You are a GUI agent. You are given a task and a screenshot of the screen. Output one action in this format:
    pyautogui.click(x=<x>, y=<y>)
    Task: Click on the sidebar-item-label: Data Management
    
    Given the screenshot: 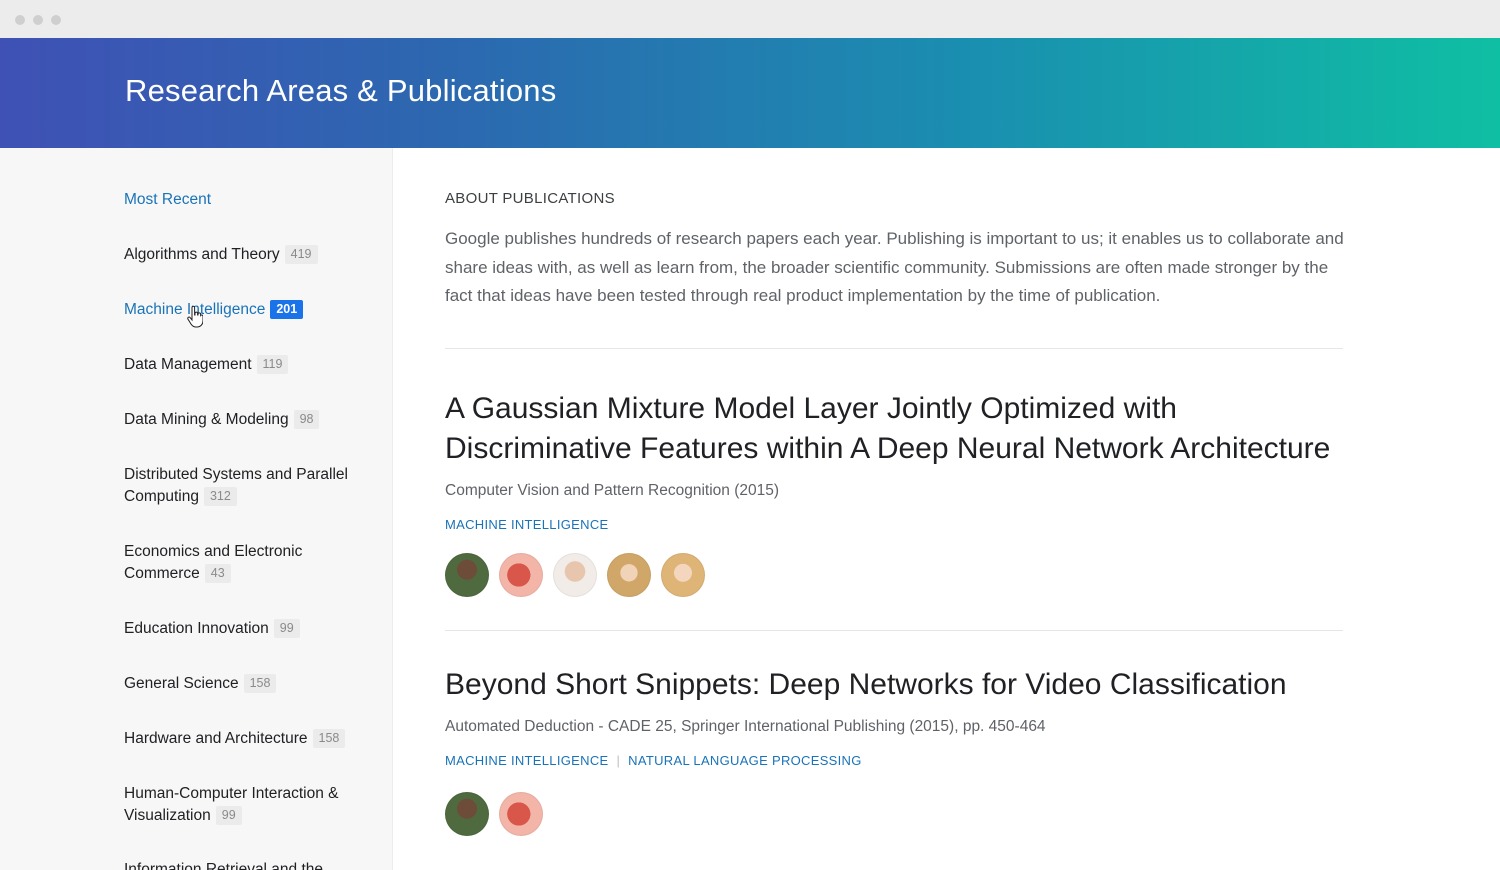 What is the action you would take?
    pyautogui.click(x=188, y=364)
    